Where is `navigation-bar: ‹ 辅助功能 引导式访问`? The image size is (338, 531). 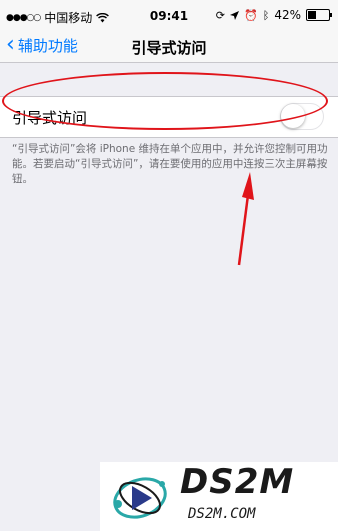 navigation-bar: ‹ 辅助功能 引导式访问 is located at coordinates (169, 47).